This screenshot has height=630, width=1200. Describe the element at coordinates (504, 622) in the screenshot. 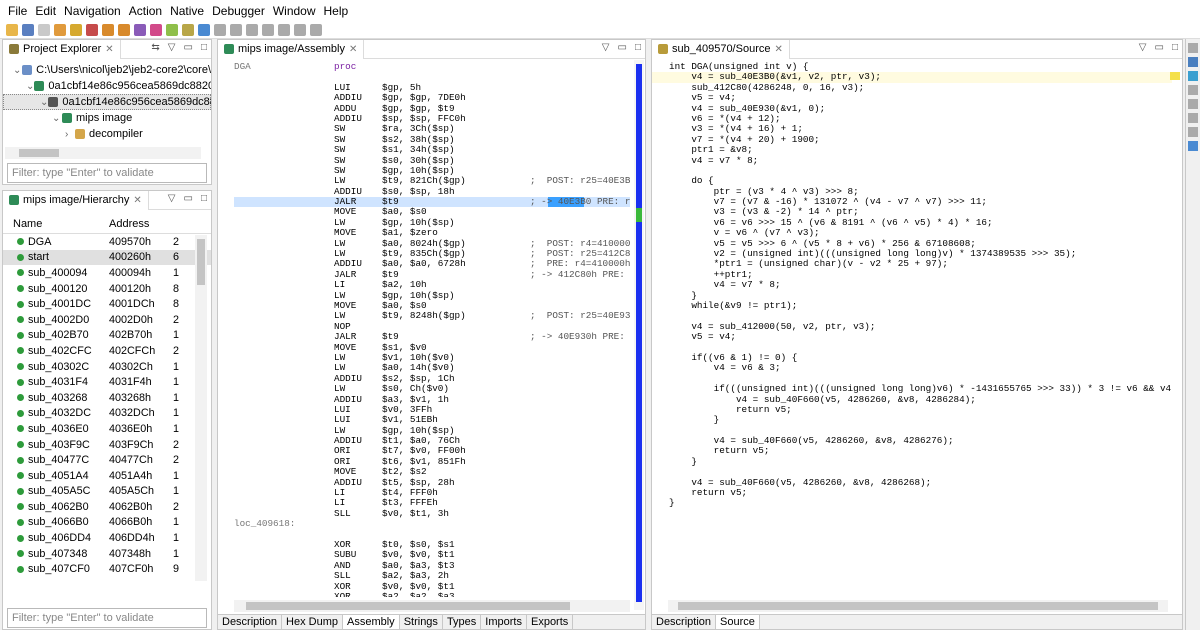

I see `tab-imports: Imports` at that location.